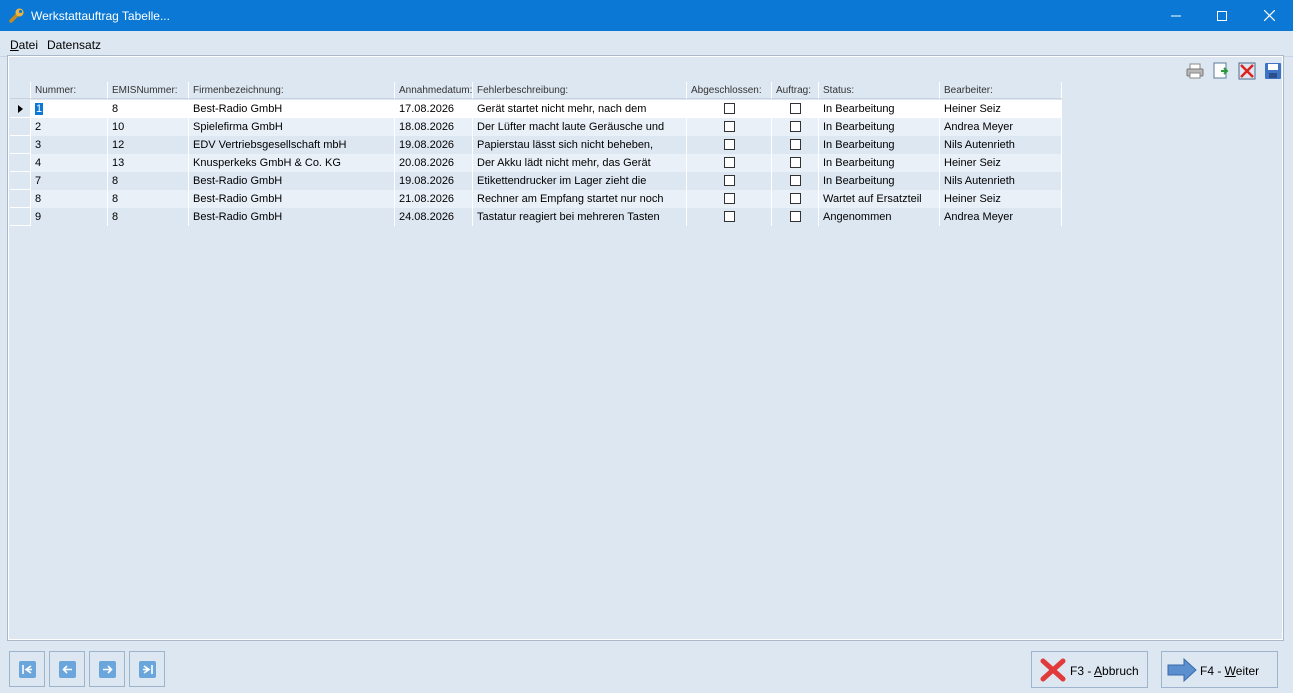 This screenshot has height=693, width=1293. What do you see at coordinates (148, 127) in the screenshot?
I see `cell-emisnummer: 10` at bounding box center [148, 127].